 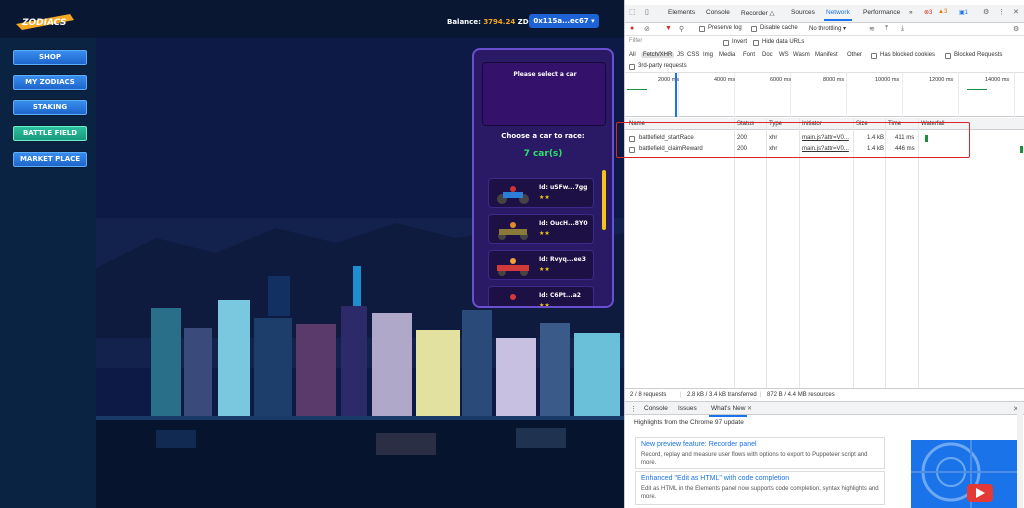 What do you see at coordinates (887, 80) in the screenshot?
I see `timeline-tick: 10000 ms` at bounding box center [887, 80].